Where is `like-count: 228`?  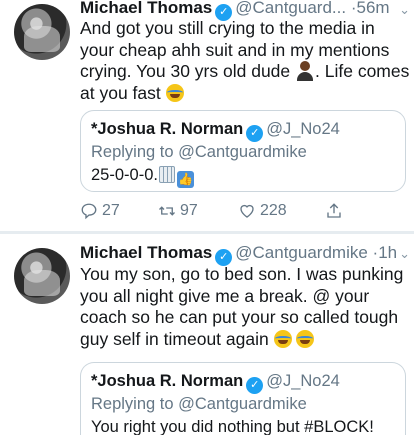 like-count: 228 is located at coordinates (273, 210).